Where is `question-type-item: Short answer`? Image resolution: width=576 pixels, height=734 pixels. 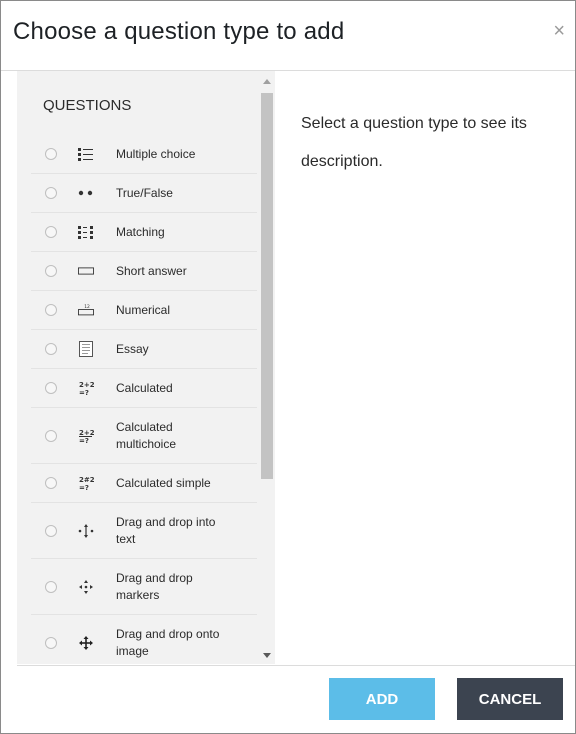
question-type-item: Short answer is located at coordinates (144, 271).